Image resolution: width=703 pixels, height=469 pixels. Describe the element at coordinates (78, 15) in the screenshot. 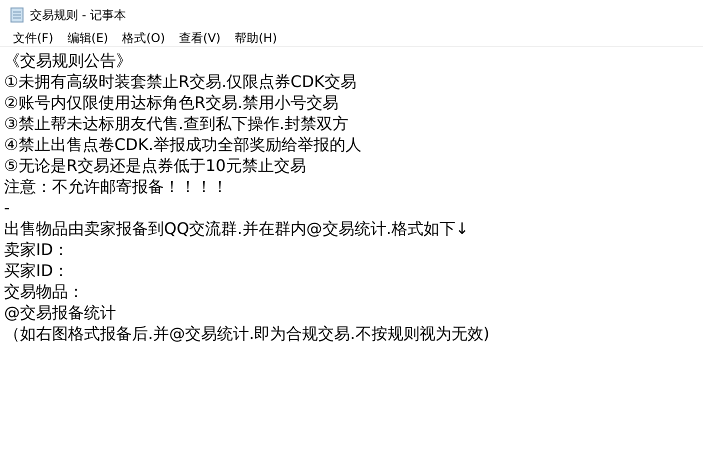

I see `window-title: 交易规则 - 记事本` at that location.